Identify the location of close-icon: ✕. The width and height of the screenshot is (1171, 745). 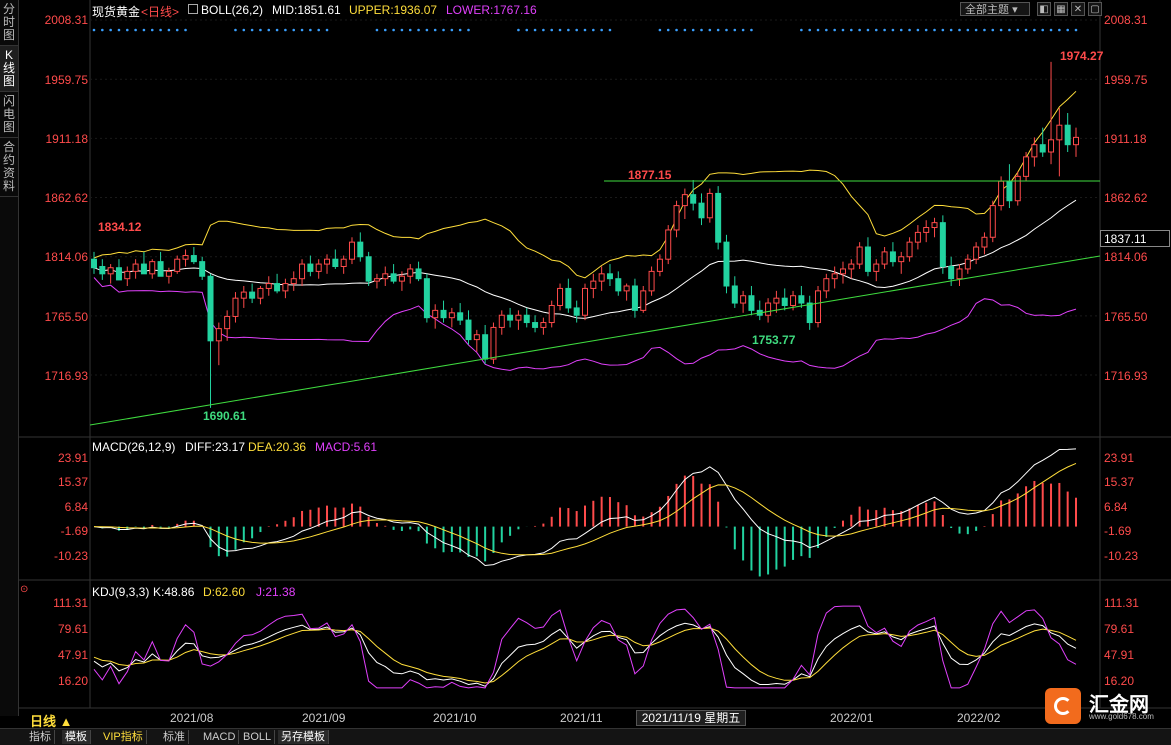
(1078, 9).